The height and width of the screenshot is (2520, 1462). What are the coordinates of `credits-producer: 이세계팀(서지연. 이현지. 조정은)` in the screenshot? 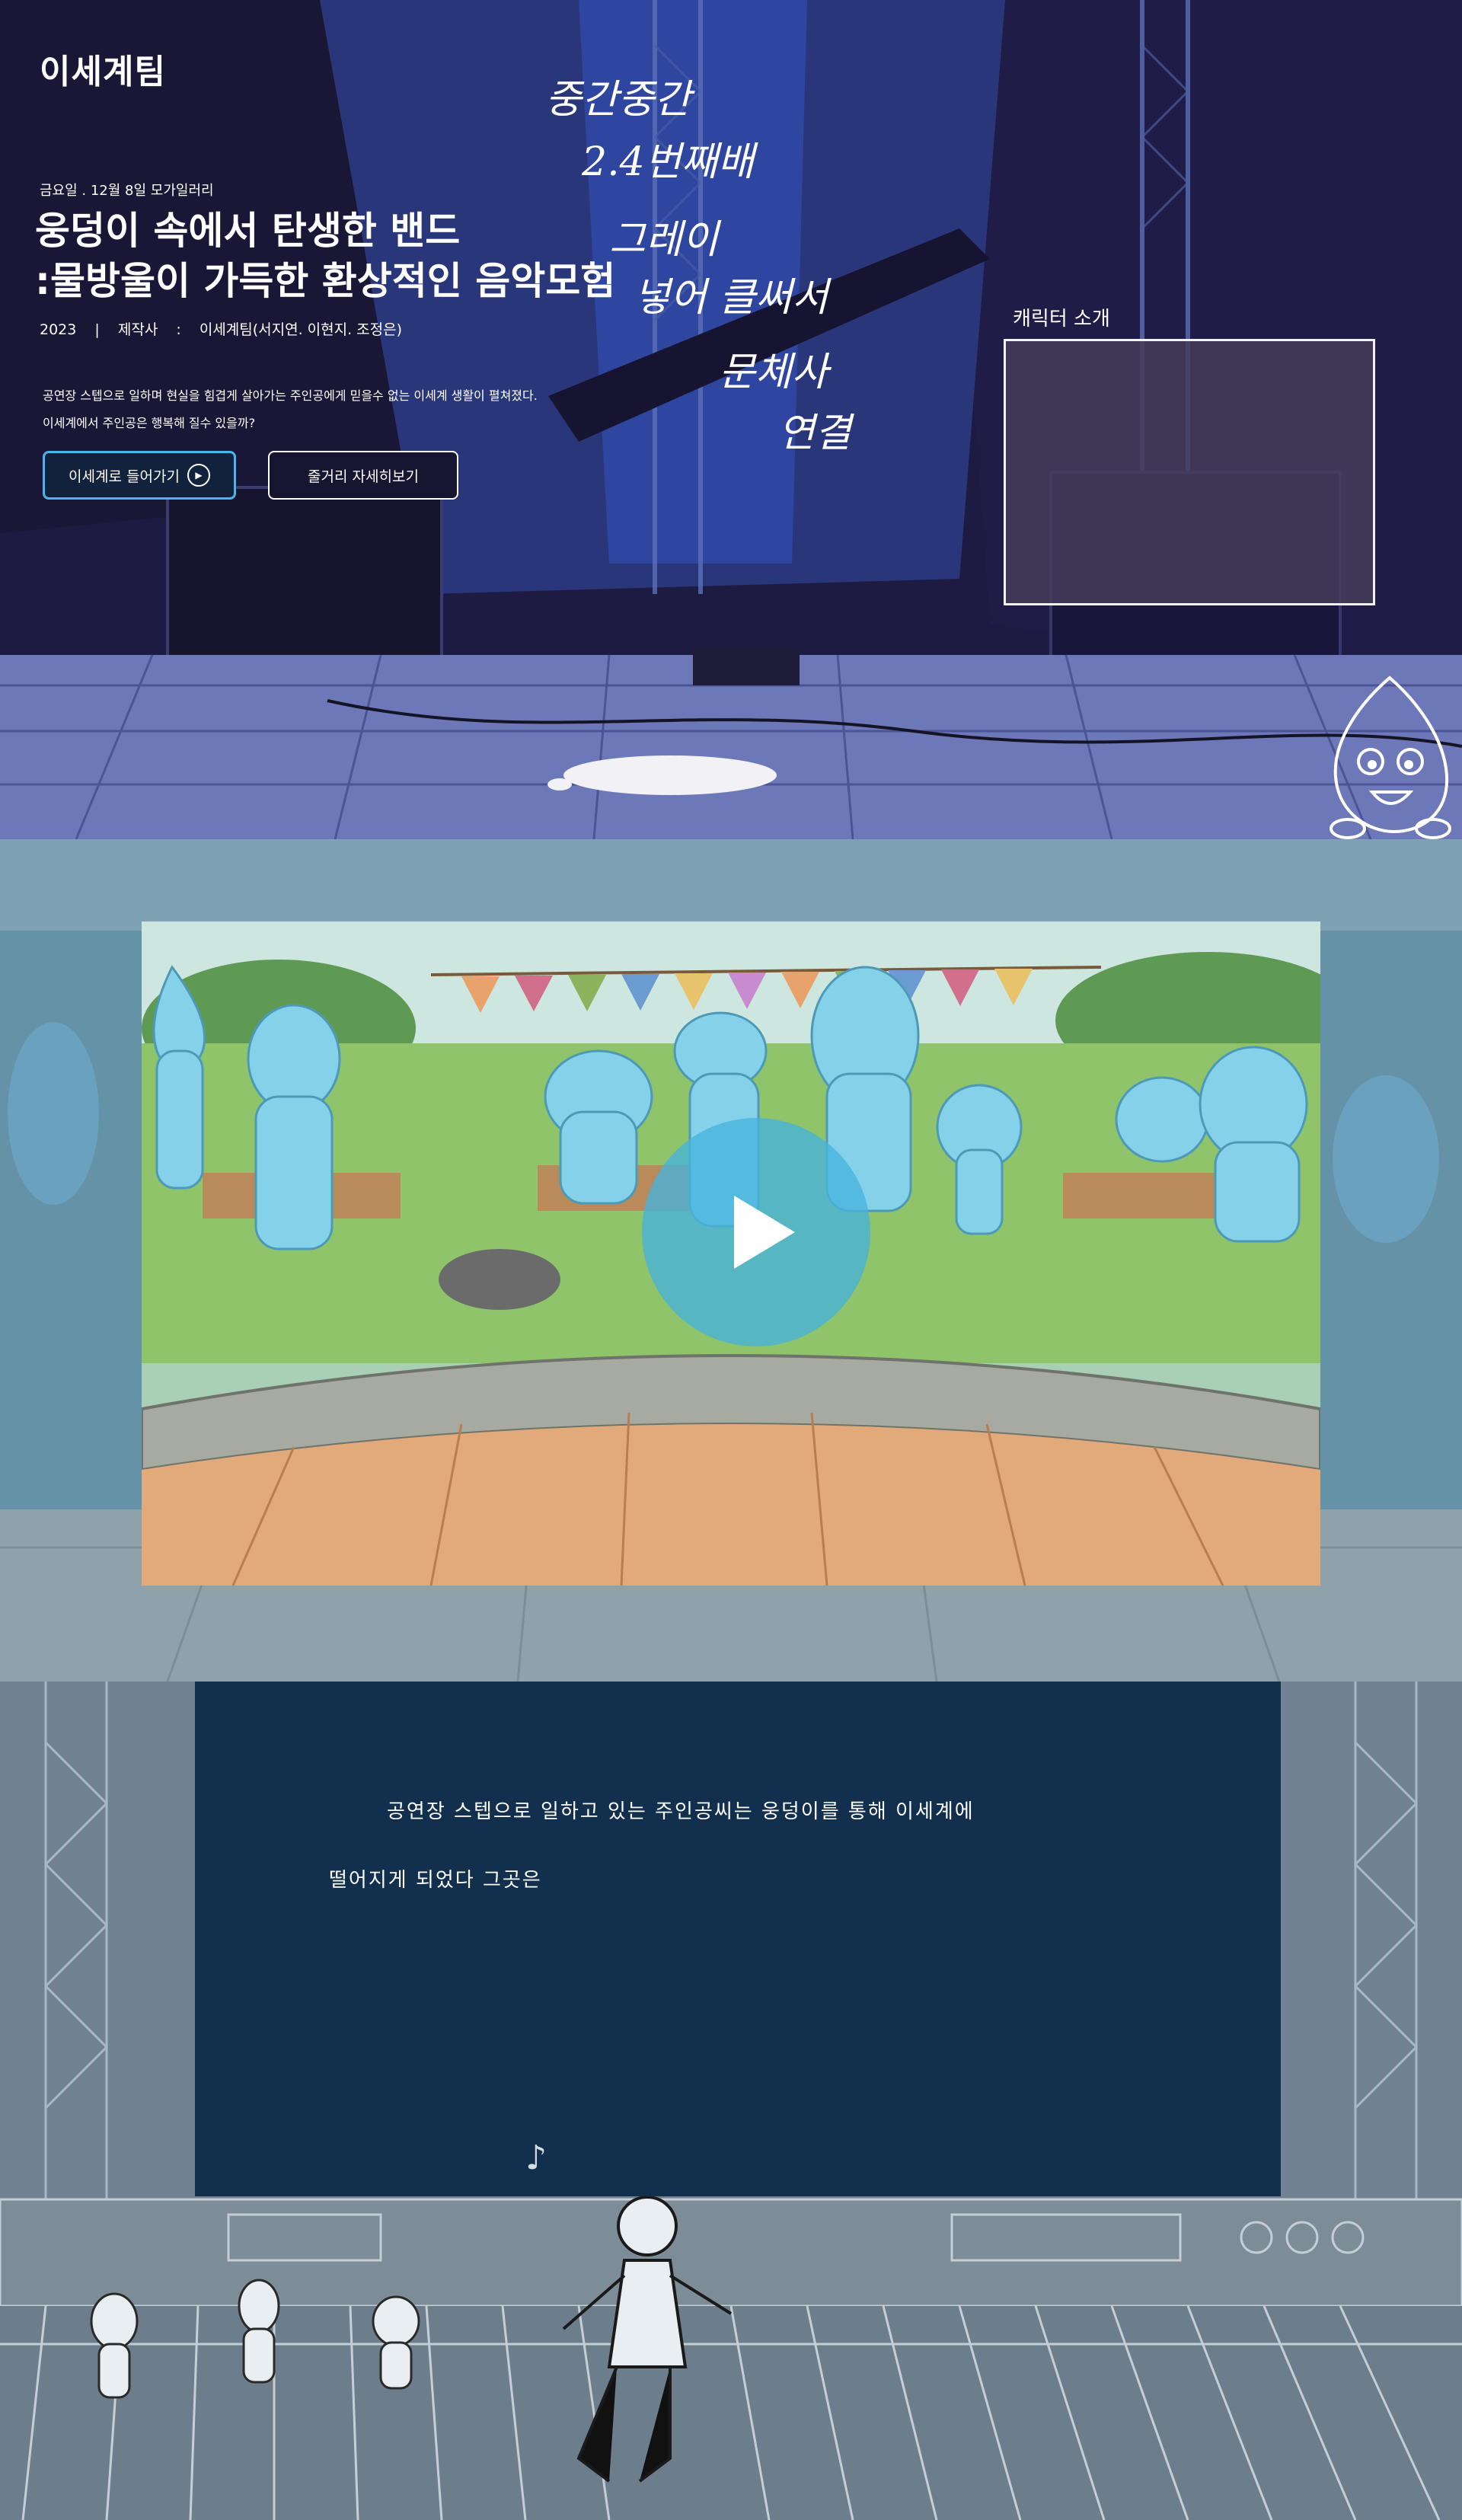 It's located at (301, 329).